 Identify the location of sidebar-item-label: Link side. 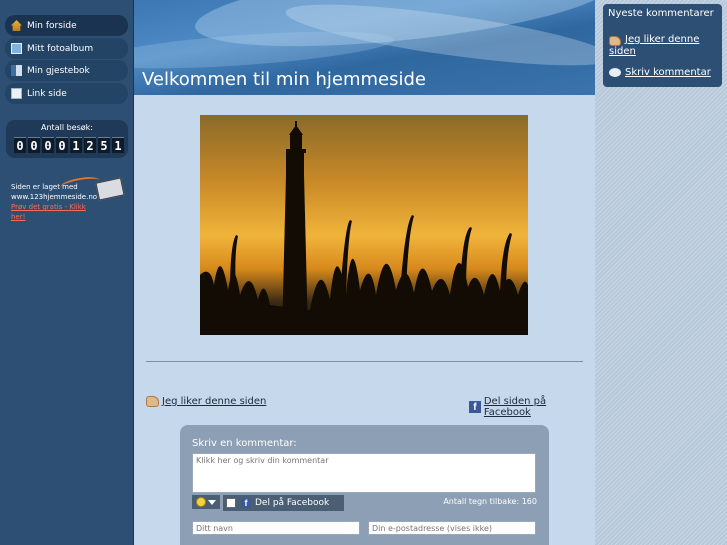
(47, 93).